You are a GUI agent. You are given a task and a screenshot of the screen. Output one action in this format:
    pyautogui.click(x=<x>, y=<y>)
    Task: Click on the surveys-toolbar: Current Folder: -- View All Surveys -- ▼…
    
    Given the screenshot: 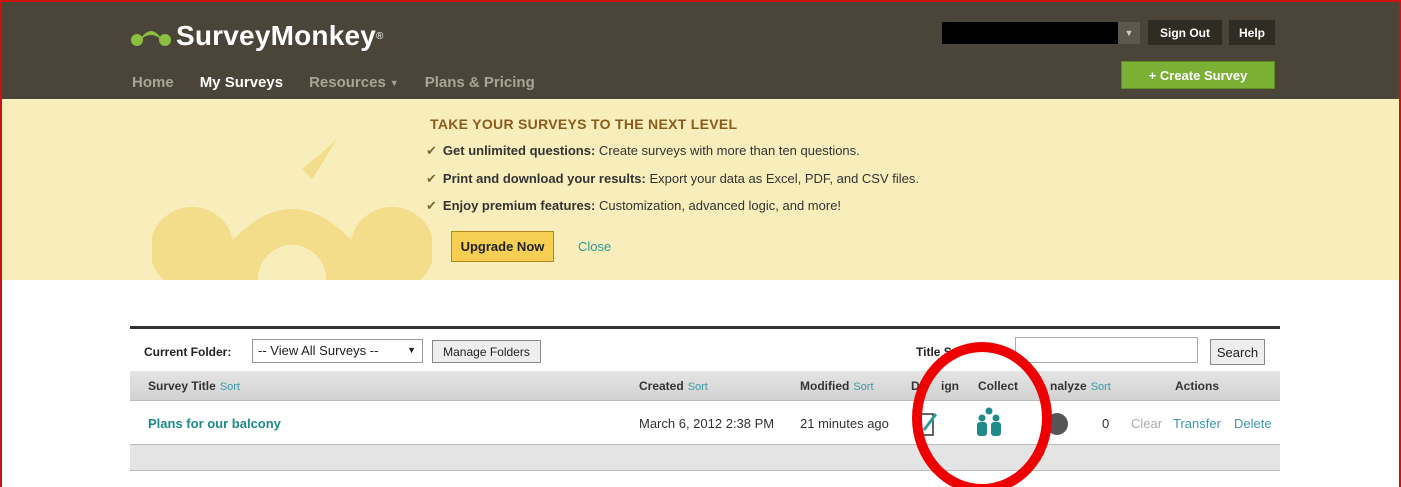 What is the action you would take?
    pyautogui.click(x=705, y=350)
    